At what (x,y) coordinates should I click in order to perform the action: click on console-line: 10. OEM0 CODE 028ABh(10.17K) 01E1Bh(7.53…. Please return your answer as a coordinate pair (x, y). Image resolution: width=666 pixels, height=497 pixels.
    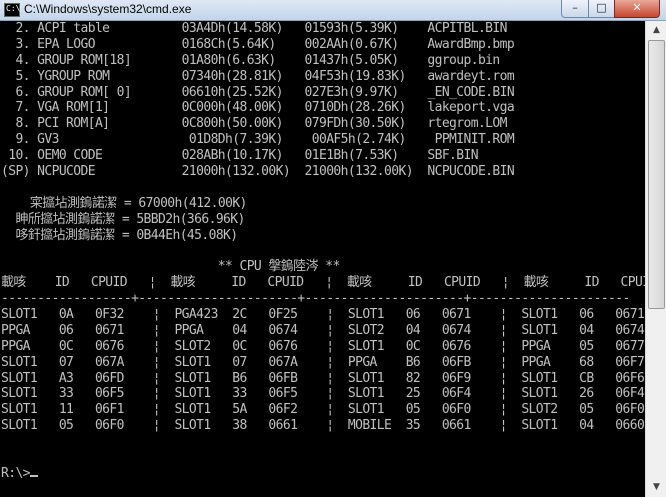
    Looking at the image, I should click on (239, 156).